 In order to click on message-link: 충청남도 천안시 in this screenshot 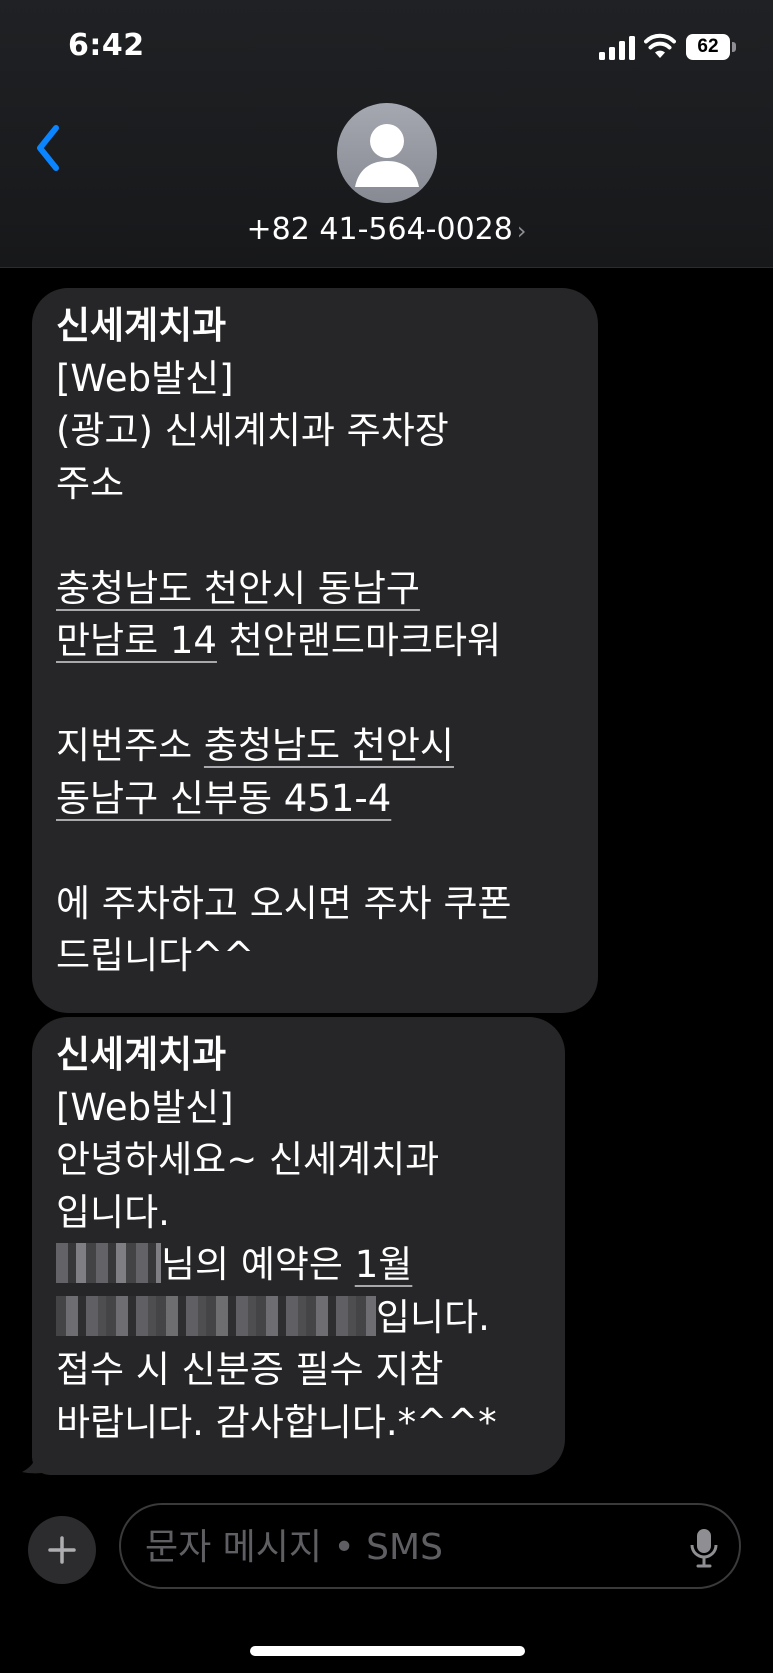, I will do `click(329, 745)`.